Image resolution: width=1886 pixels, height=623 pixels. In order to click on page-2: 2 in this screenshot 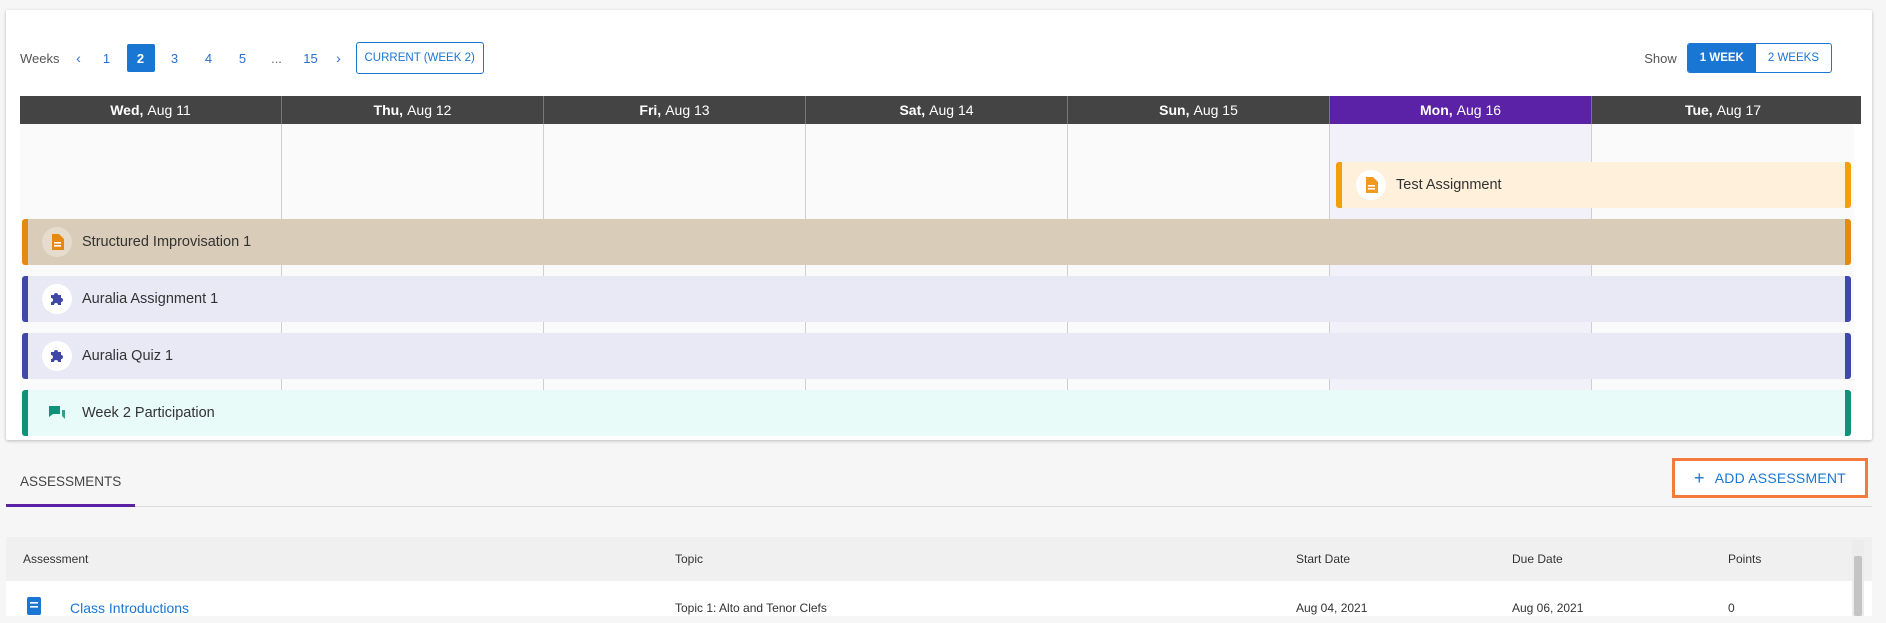, I will do `click(141, 58)`.